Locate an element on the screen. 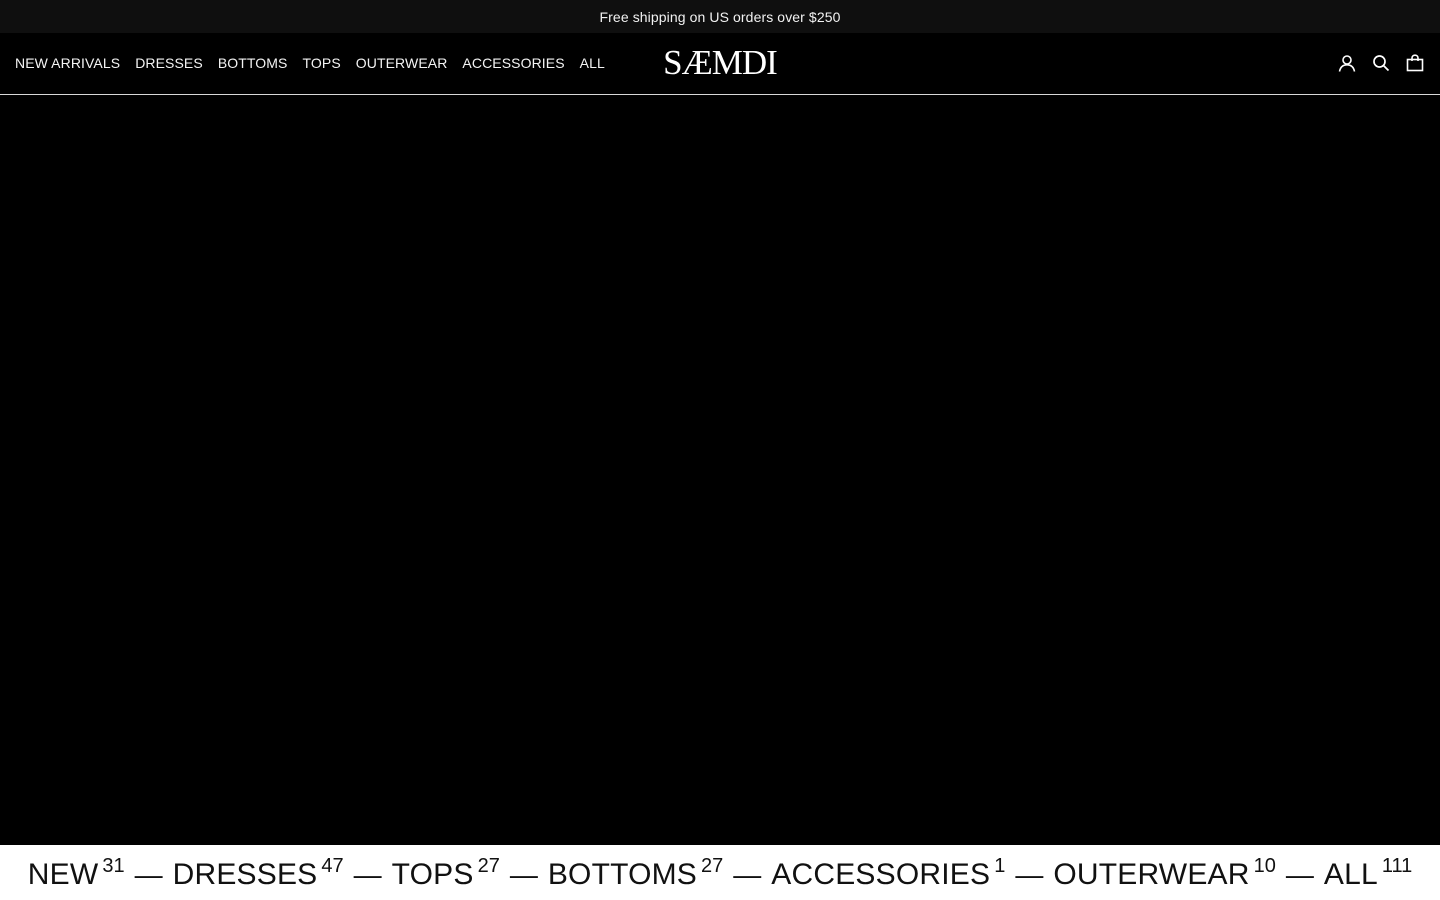  search-icon is located at coordinates (1381, 63).